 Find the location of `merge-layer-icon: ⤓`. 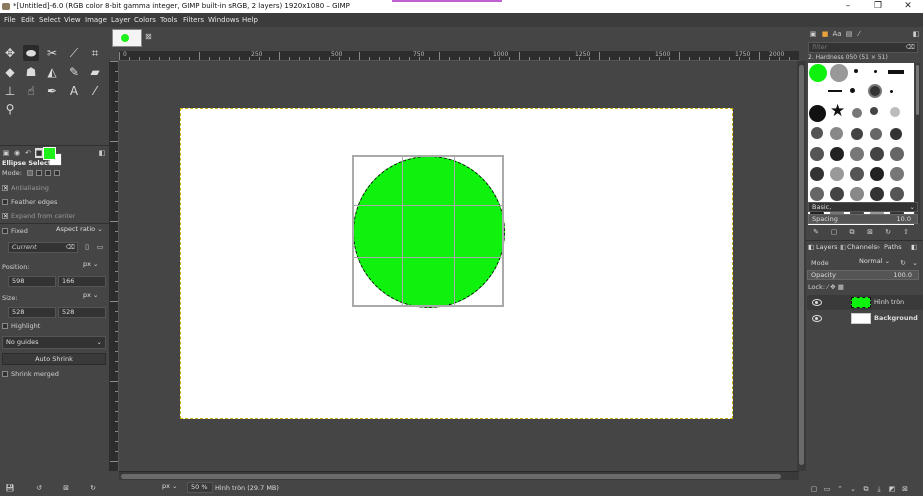

merge-layer-icon: ⤓ is located at coordinates (879, 489).